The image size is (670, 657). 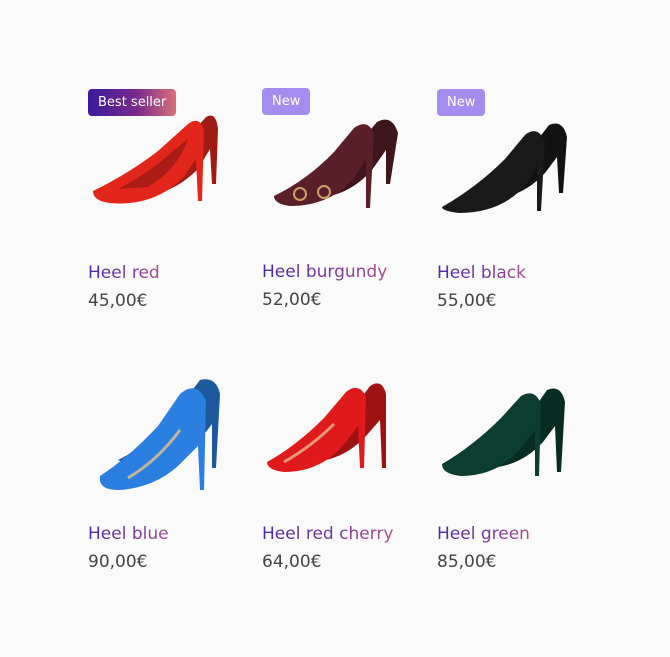 I want to click on product-name: Heel burgundy, so click(x=324, y=272).